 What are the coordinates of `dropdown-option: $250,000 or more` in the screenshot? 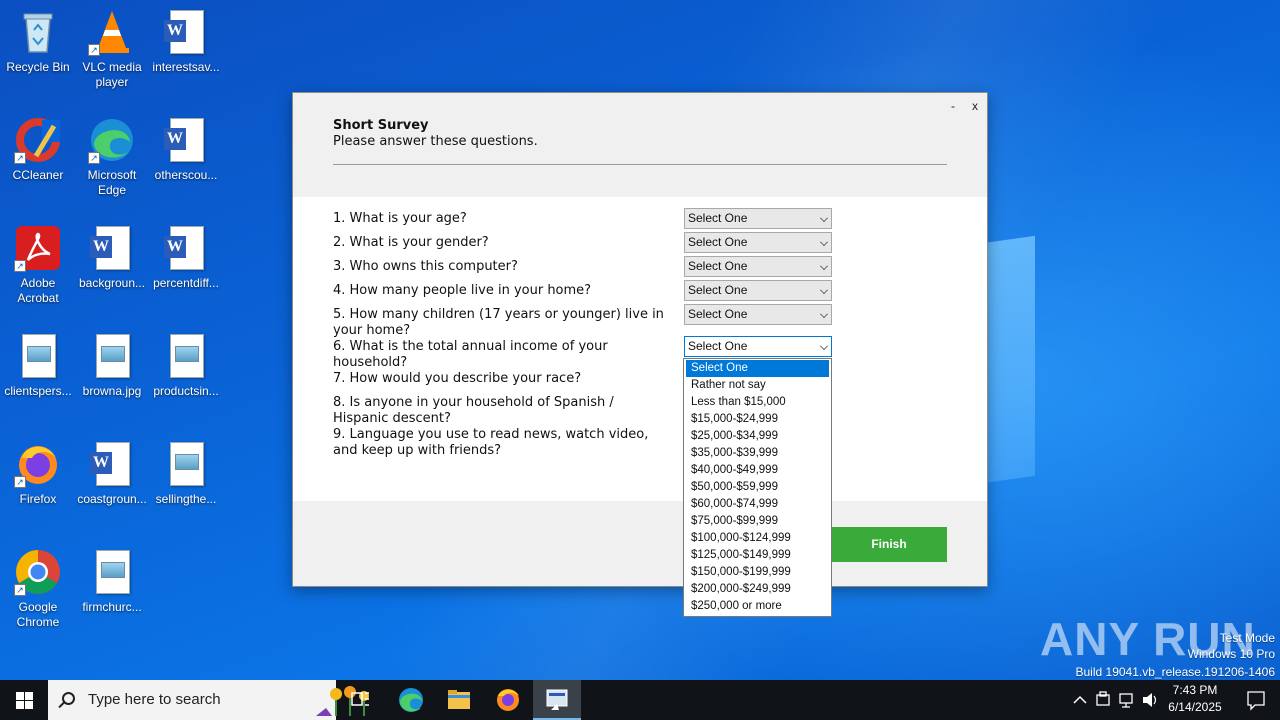 It's located at (757, 606).